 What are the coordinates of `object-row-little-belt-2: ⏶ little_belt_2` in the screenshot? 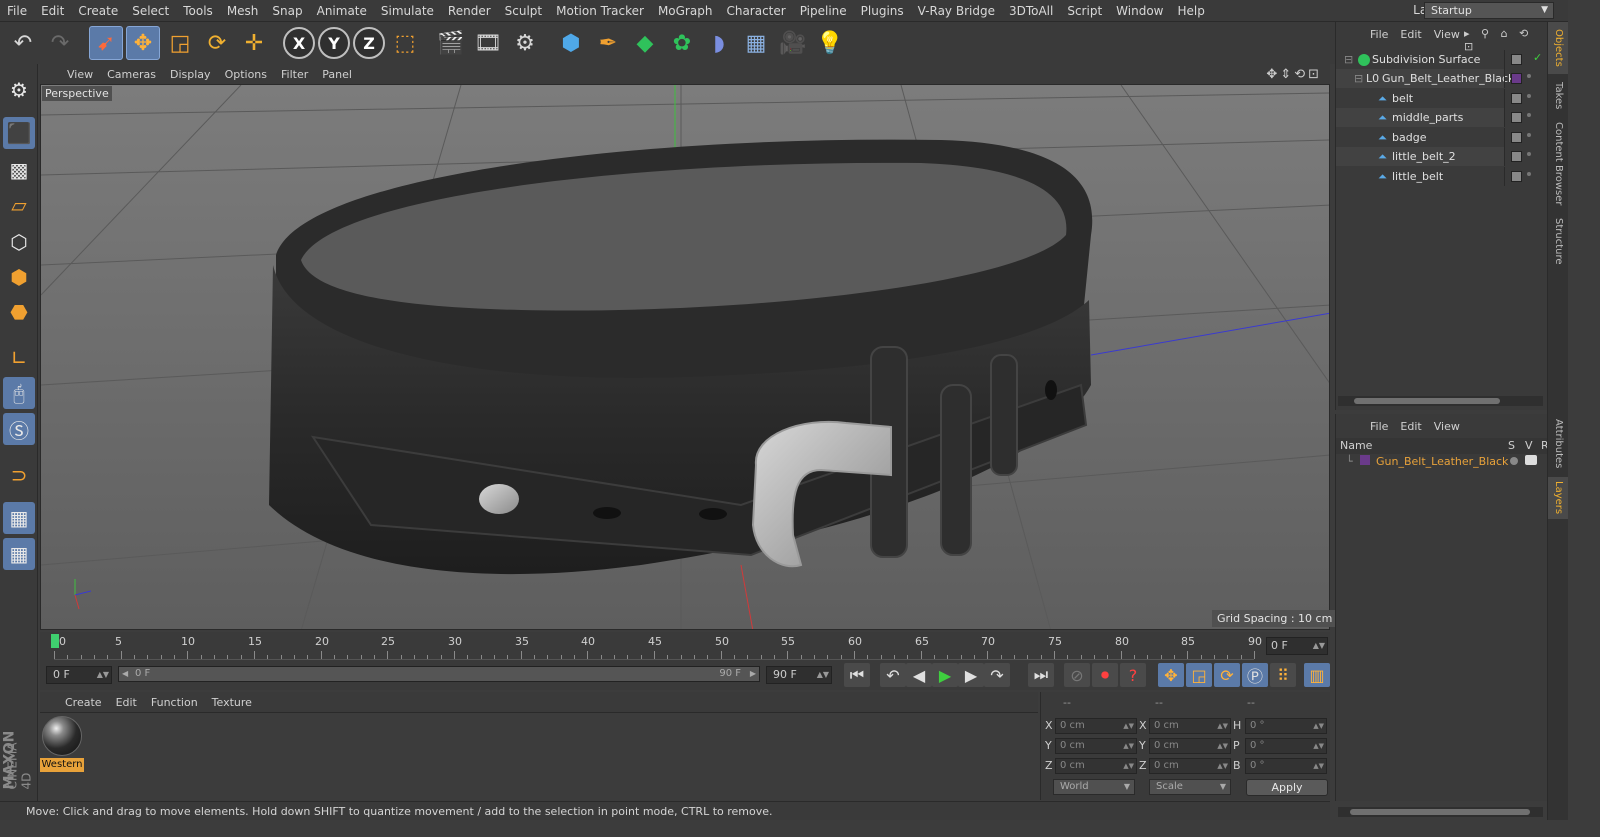 It's located at (1420, 156).